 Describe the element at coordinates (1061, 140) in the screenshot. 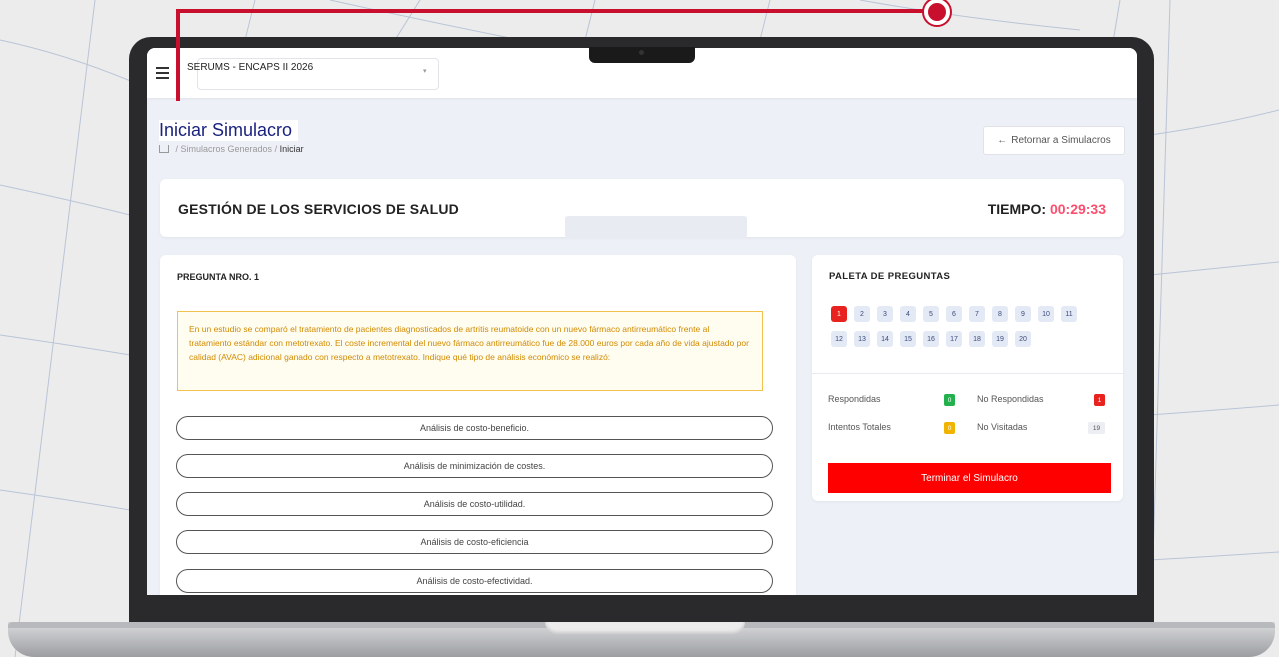

I see `back-button-label: Retornar a Simulacros` at that location.